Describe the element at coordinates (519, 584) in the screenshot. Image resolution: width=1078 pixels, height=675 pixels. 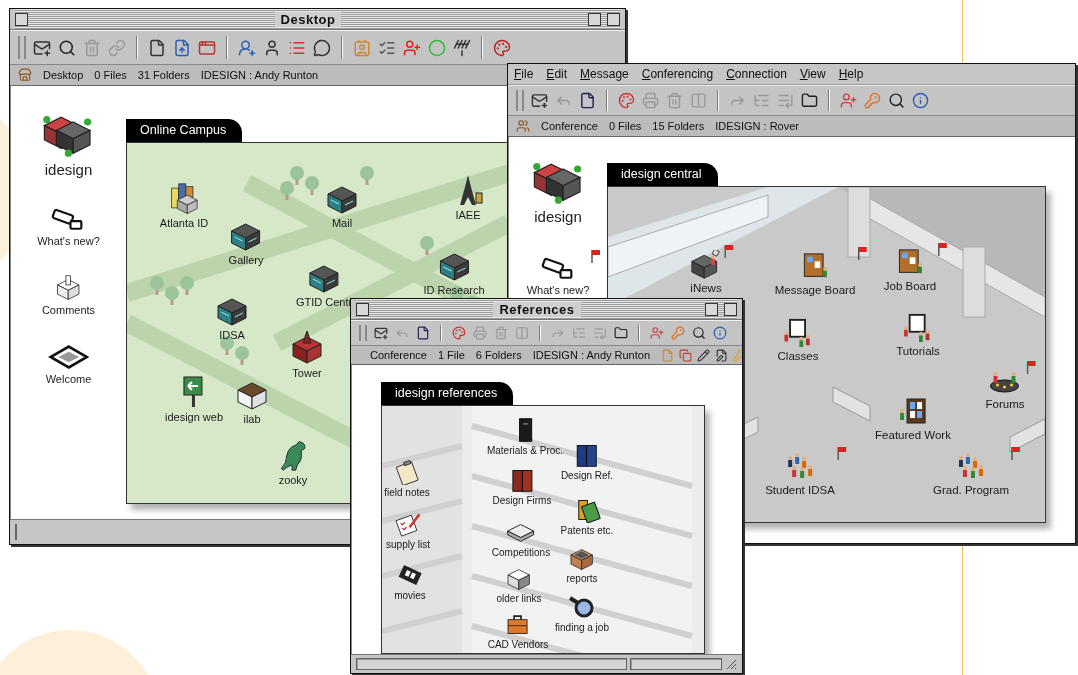
I see `map-item: older links` at that location.